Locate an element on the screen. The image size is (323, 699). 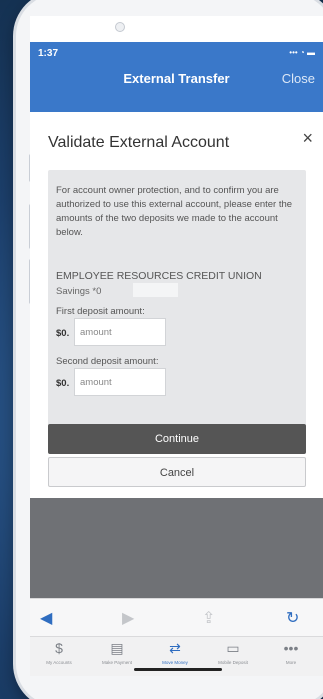
more-icon: ••• is located at coordinates (291, 648).